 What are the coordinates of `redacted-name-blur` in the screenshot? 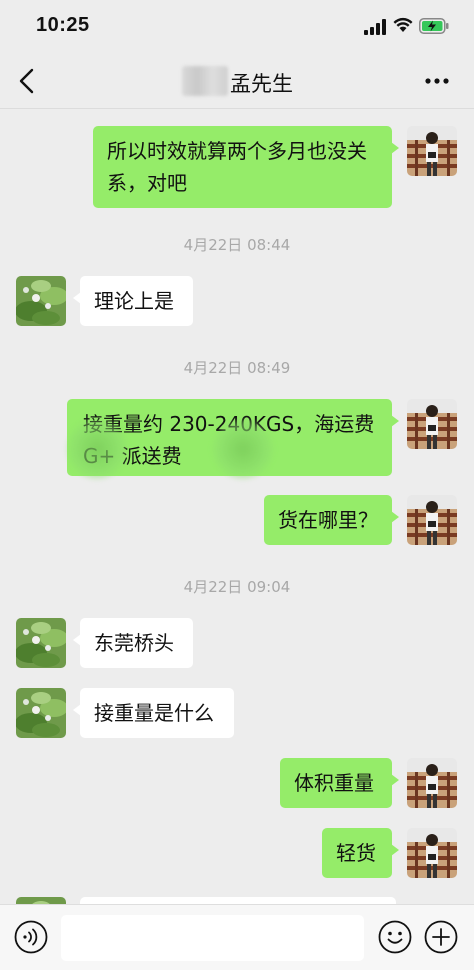 It's located at (205, 81).